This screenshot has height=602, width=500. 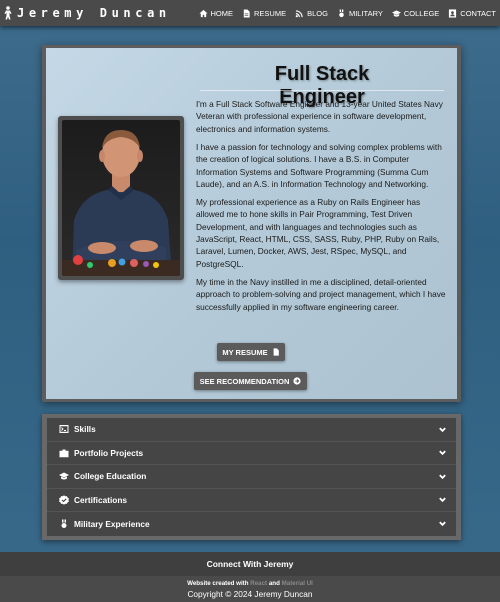 What do you see at coordinates (251, 453) in the screenshot?
I see `accordion-portfolio: Portfolio Projects` at bounding box center [251, 453].